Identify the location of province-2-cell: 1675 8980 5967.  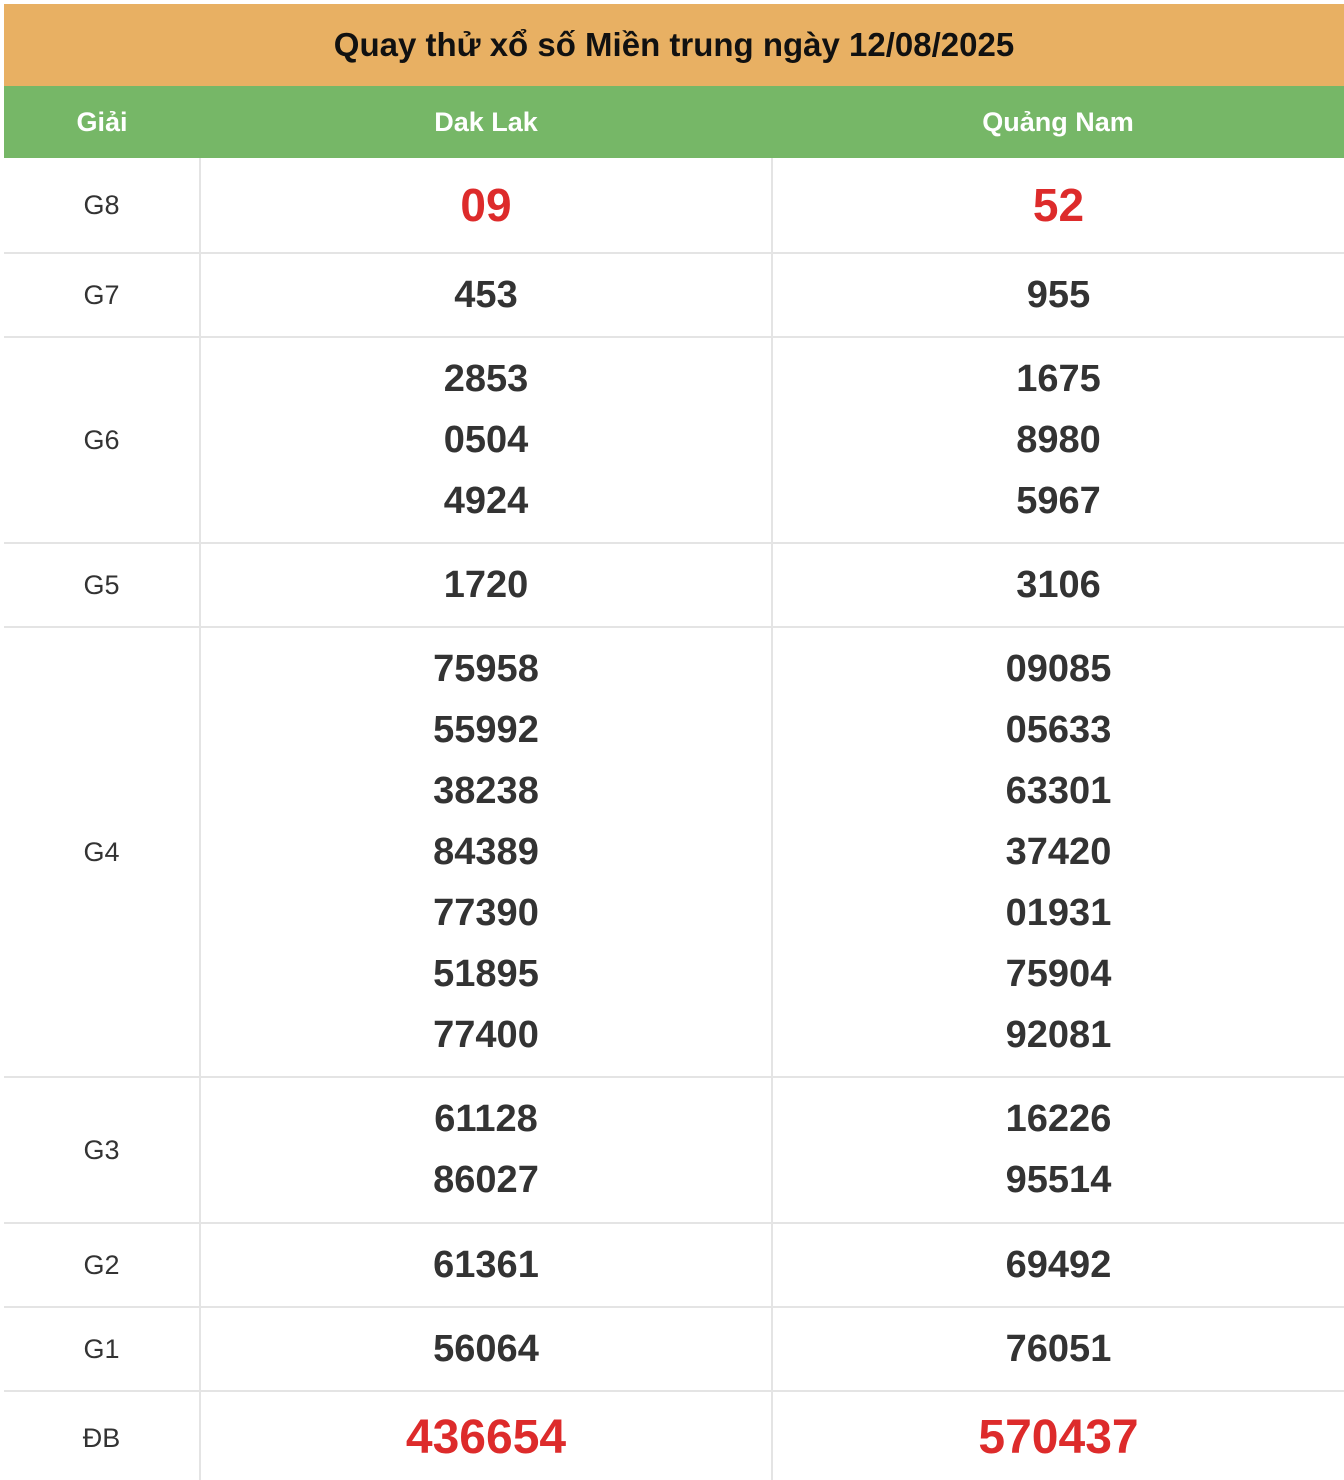
(1057, 440).